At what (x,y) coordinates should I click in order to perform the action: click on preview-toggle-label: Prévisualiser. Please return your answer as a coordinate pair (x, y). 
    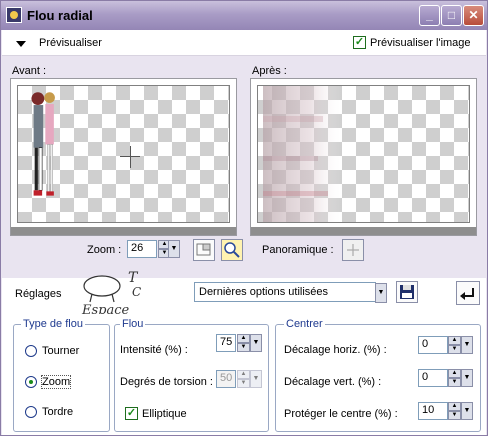
    Looking at the image, I should click on (70, 43).